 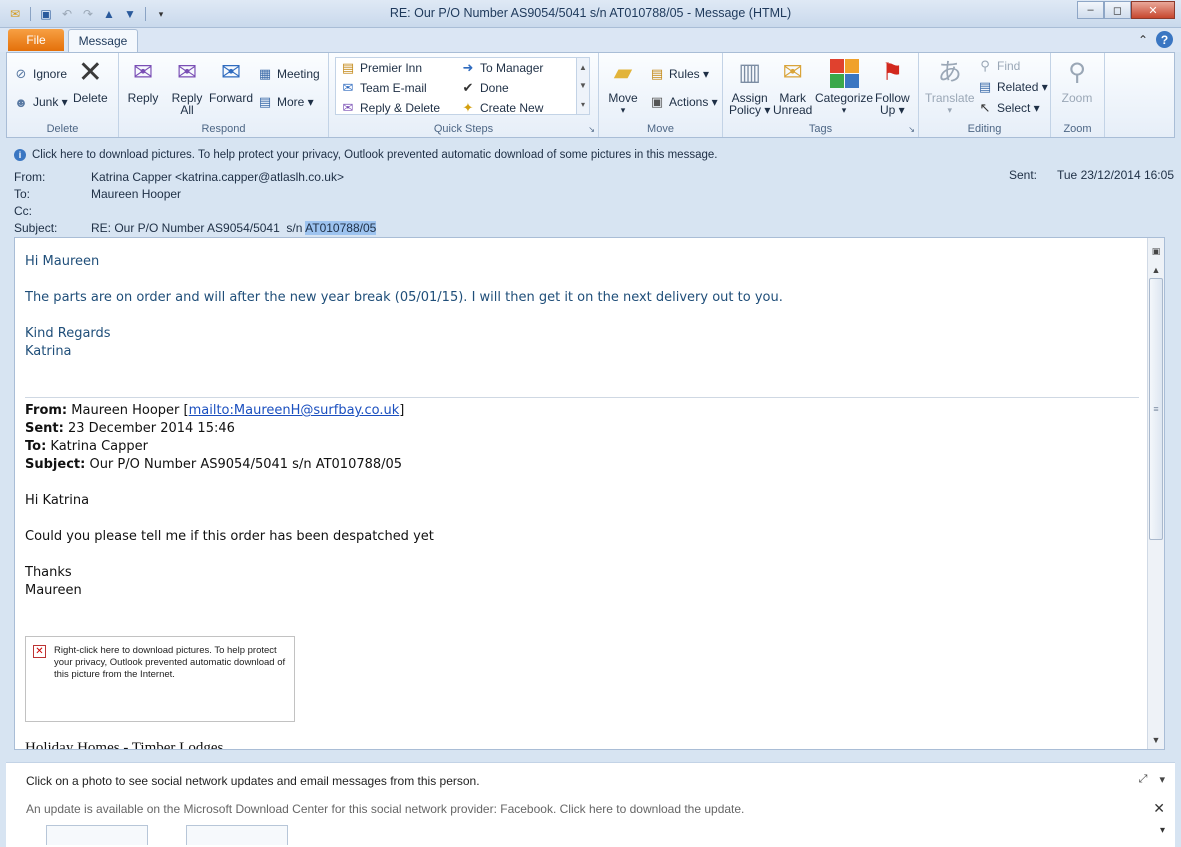 I want to click on orig-to: To: Katrina Capper, so click(x=86, y=446).